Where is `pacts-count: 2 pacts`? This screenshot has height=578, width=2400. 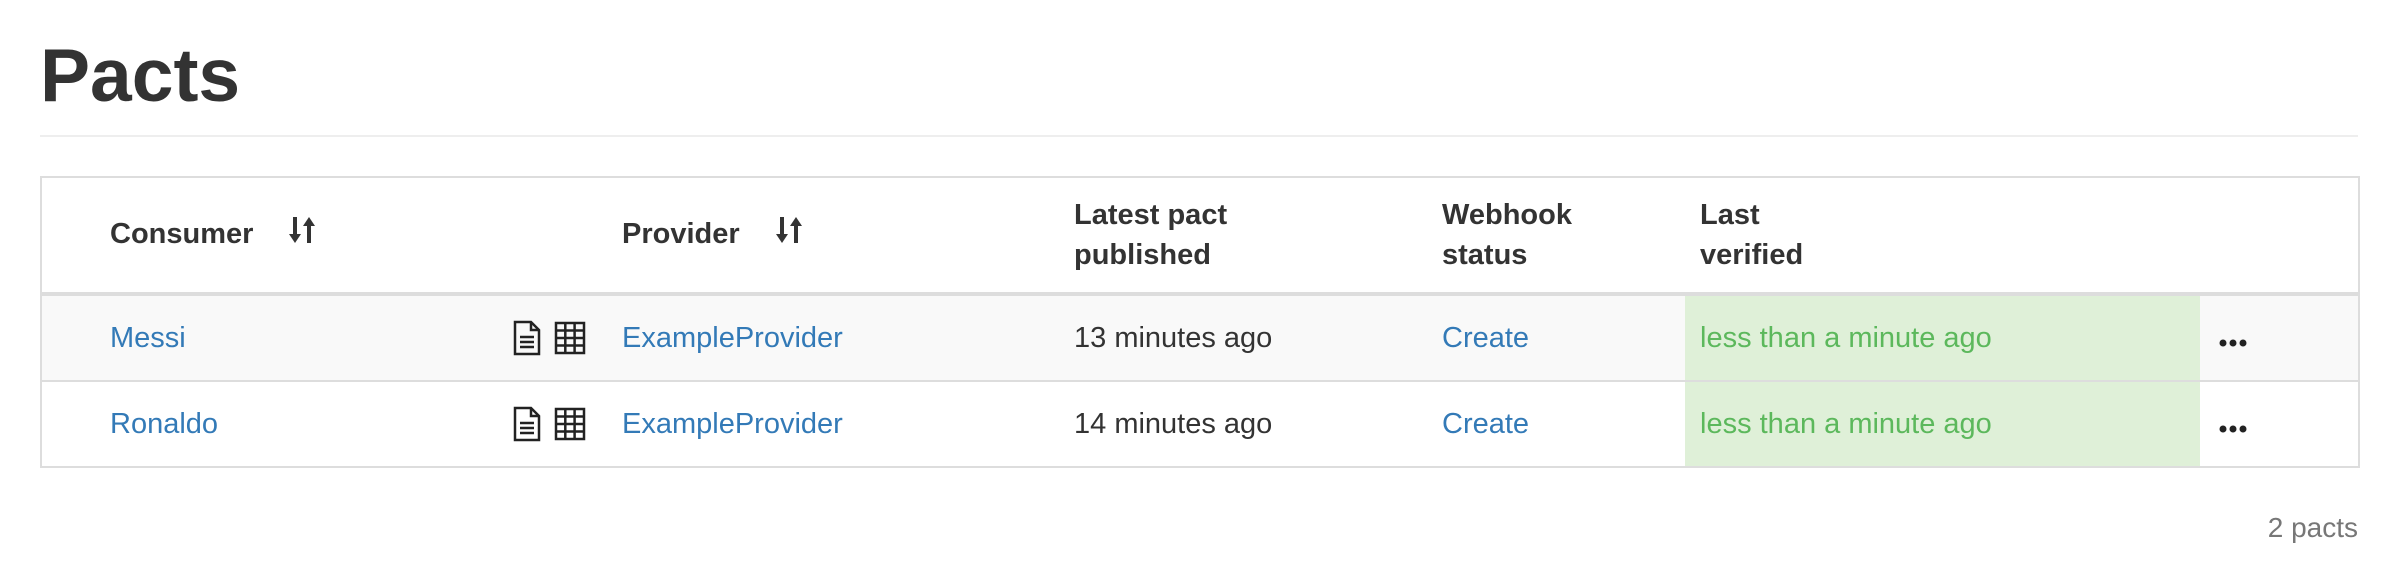 pacts-count: 2 pacts is located at coordinates (2312, 527).